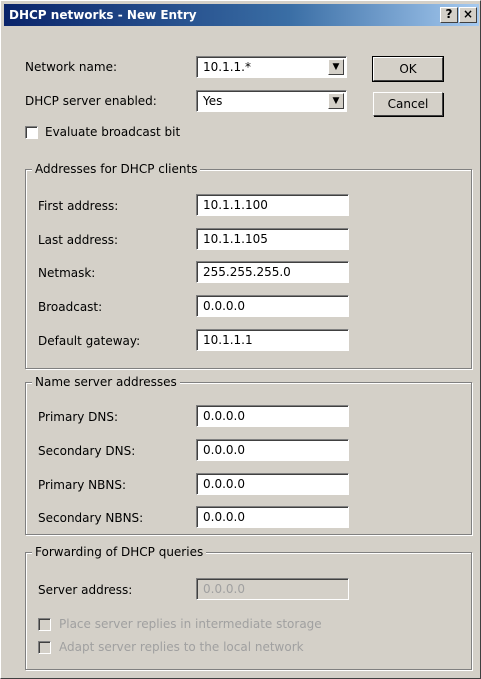  Describe the element at coordinates (116, 169) in the screenshot. I see `clients-group-title: Addresses for DHCP clients` at that location.